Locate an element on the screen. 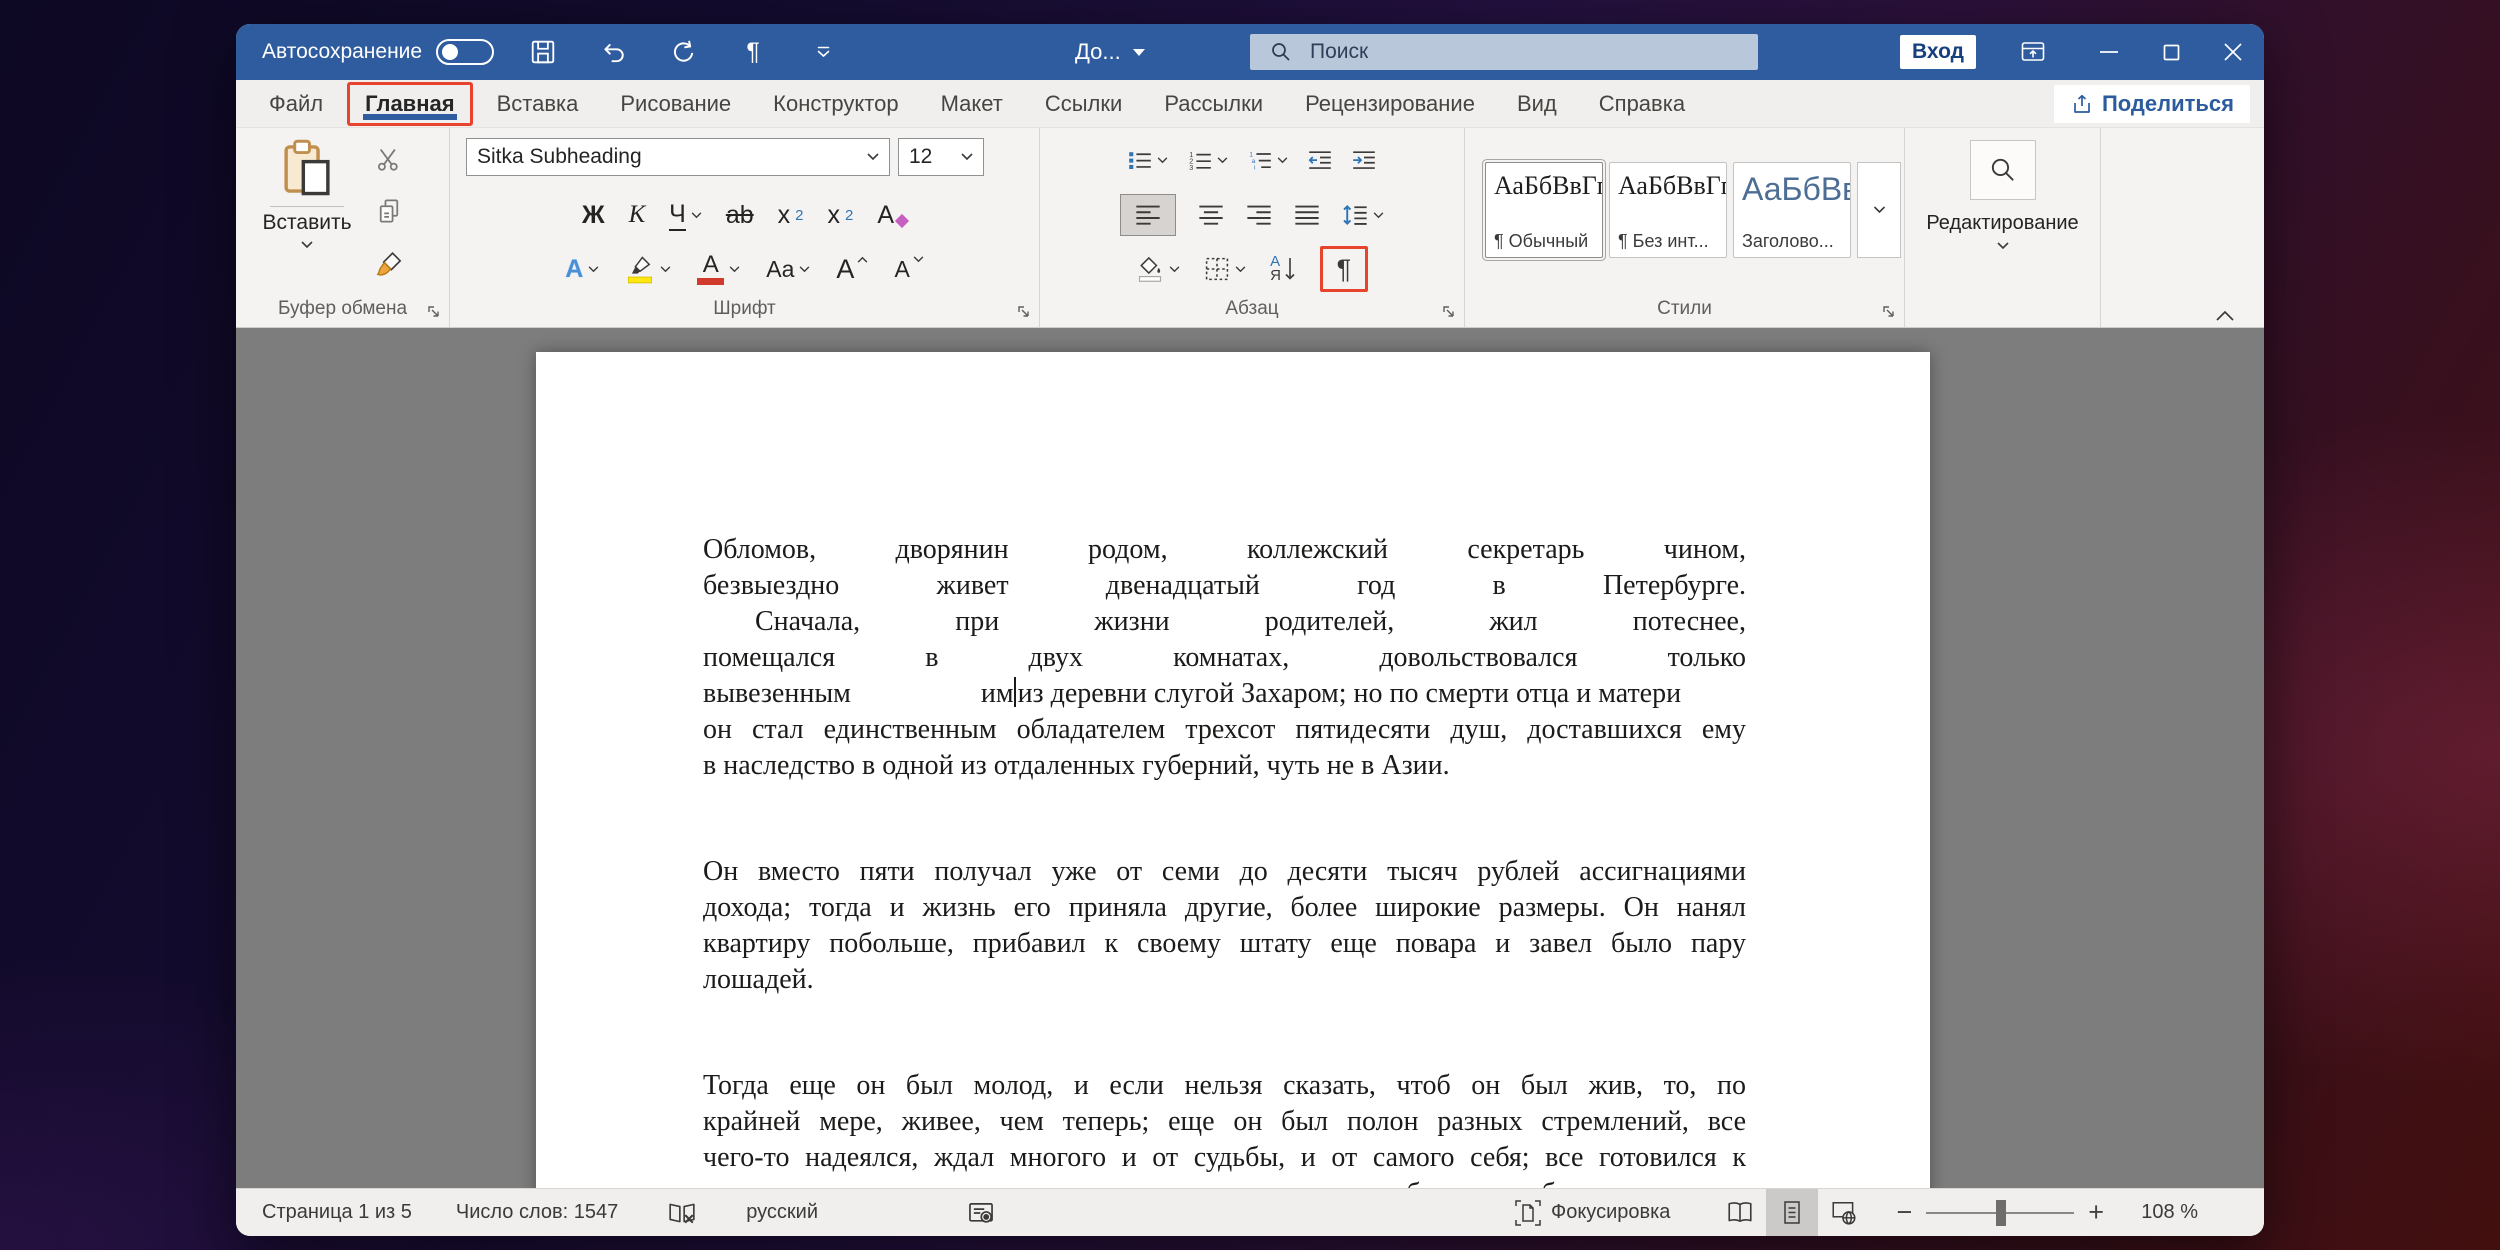 This screenshot has height=1250, width=2500. superscript-button: x2 is located at coordinates (841, 215).